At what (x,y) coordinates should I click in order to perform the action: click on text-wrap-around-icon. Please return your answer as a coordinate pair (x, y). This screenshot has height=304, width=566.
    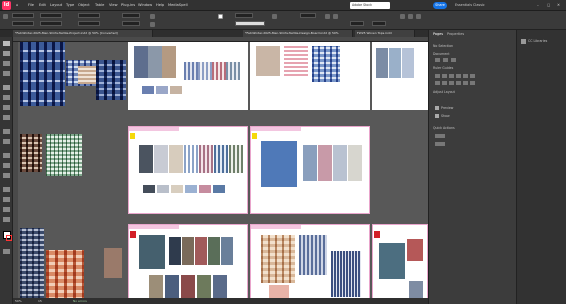
    Looking at the image, I should click on (335, 16).